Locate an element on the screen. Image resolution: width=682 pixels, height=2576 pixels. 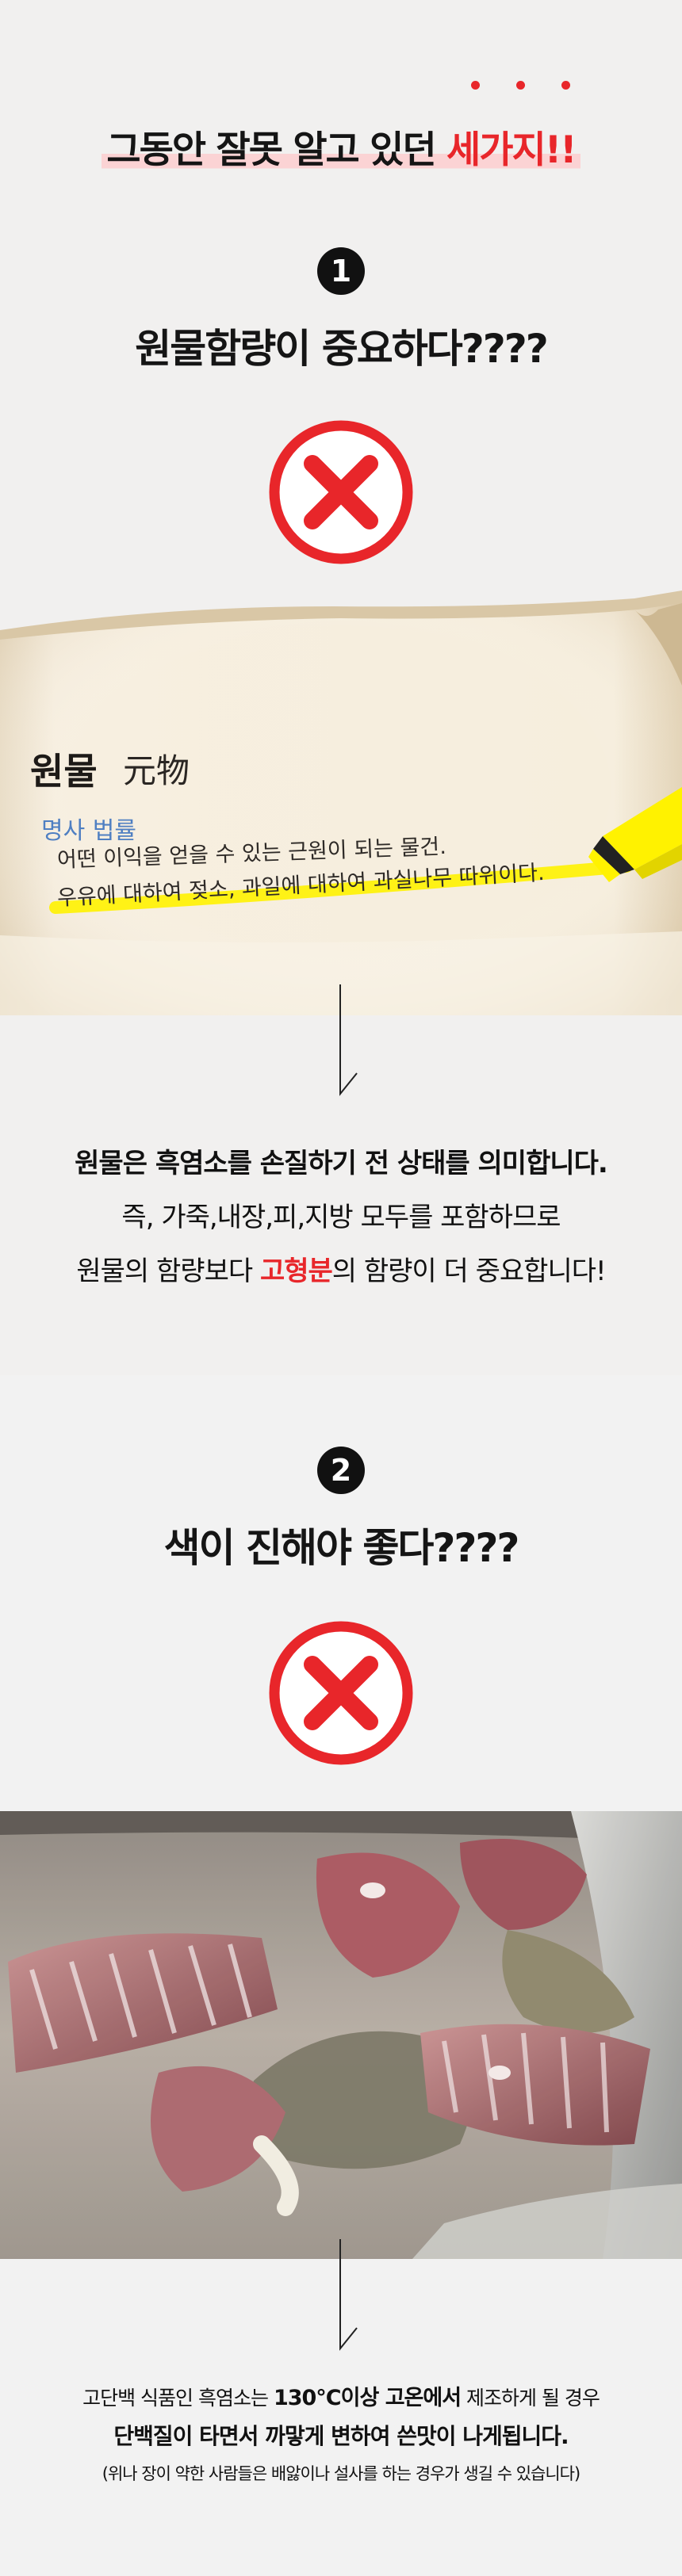
question-title-1: 원물함량이 중요하다???? is located at coordinates (341, 349).